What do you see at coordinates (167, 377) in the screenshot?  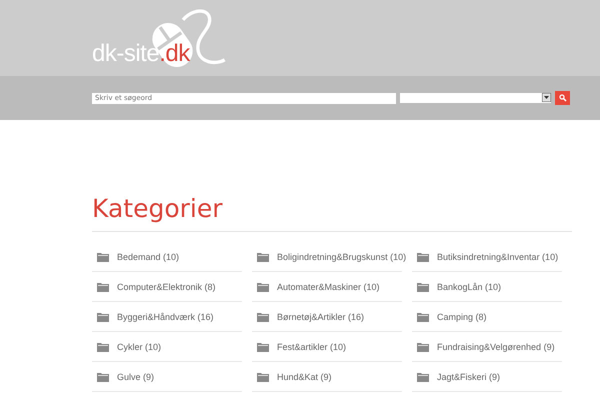 I see `category-link: Gulve (9)` at bounding box center [167, 377].